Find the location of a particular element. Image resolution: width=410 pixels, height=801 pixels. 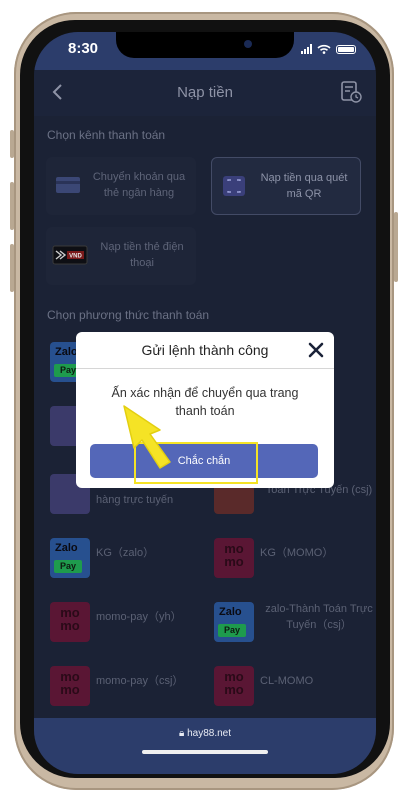

home-indicator is located at coordinates (205, 752).